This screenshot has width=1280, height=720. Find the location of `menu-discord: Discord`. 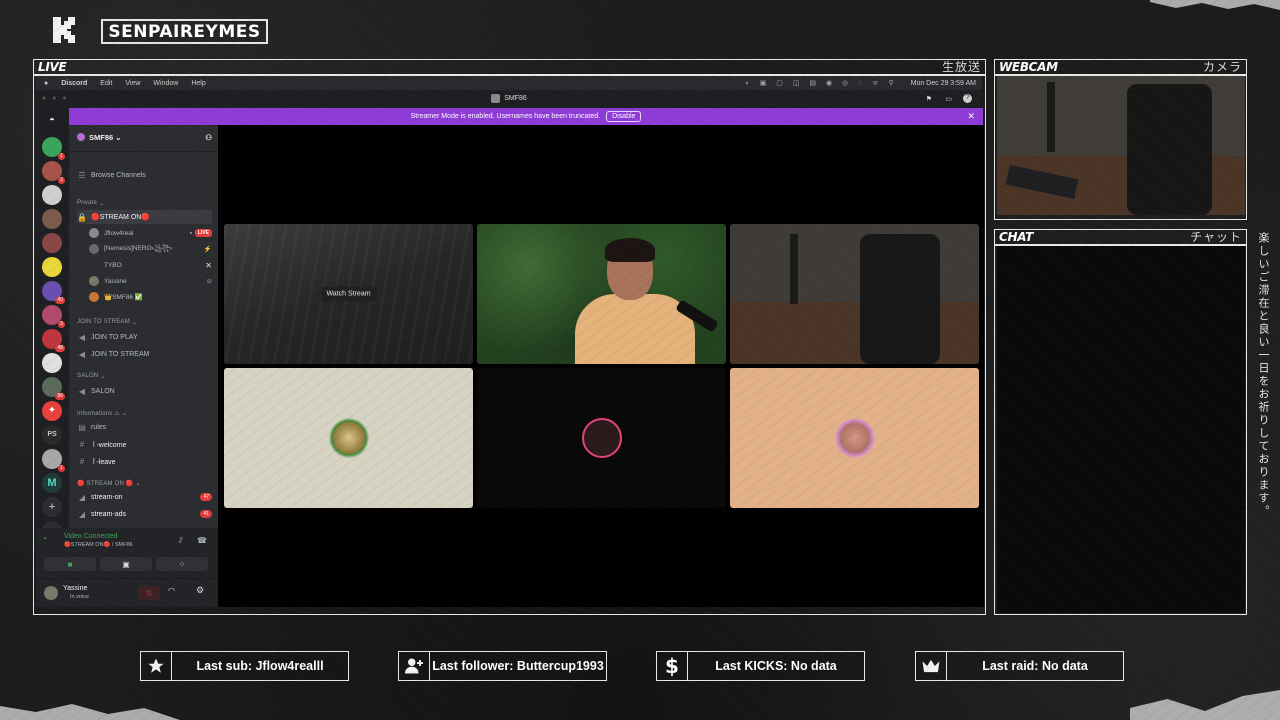

menu-discord: Discord is located at coordinates (74, 83).